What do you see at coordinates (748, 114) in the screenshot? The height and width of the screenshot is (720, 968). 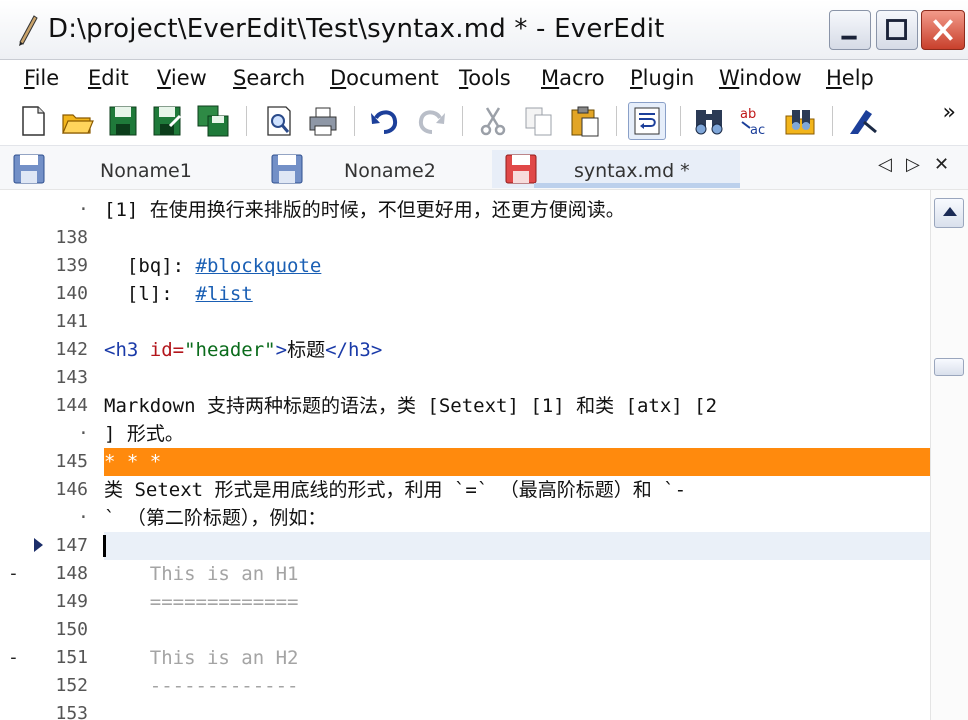 I see `svg-text: ab` at bounding box center [748, 114].